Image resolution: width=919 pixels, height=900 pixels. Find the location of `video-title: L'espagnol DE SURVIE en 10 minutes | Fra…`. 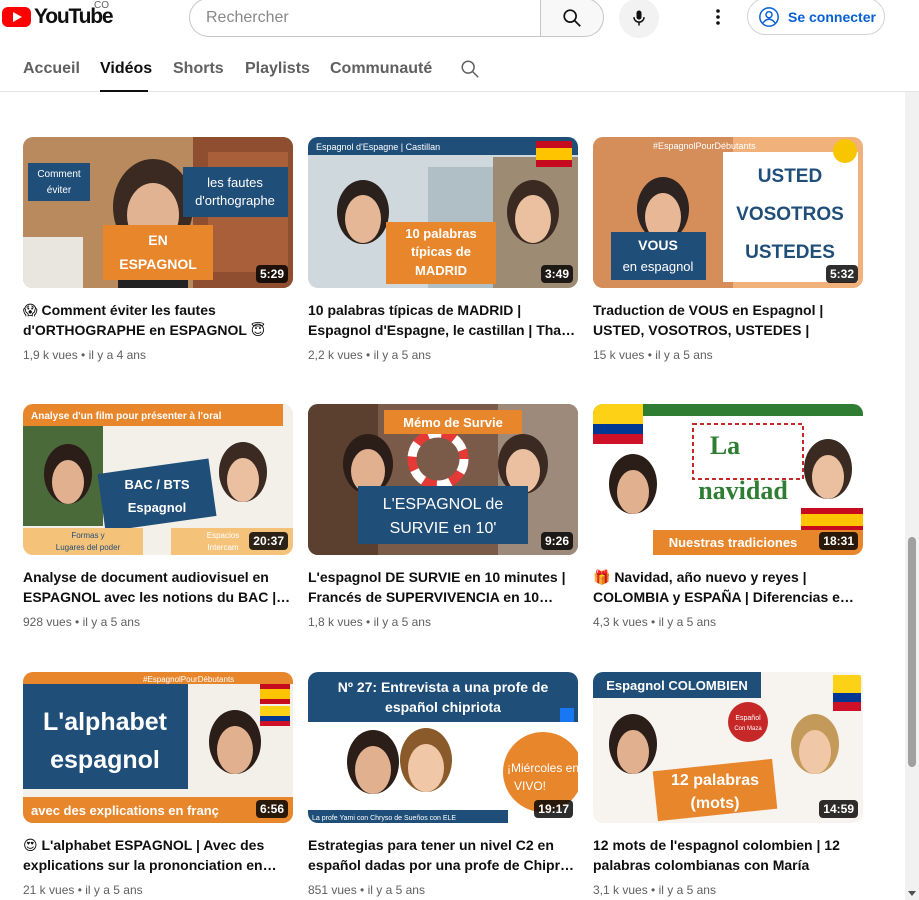

video-title: L'espagnol DE SURVIE en 10 minutes | Fra… is located at coordinates (443, 587).